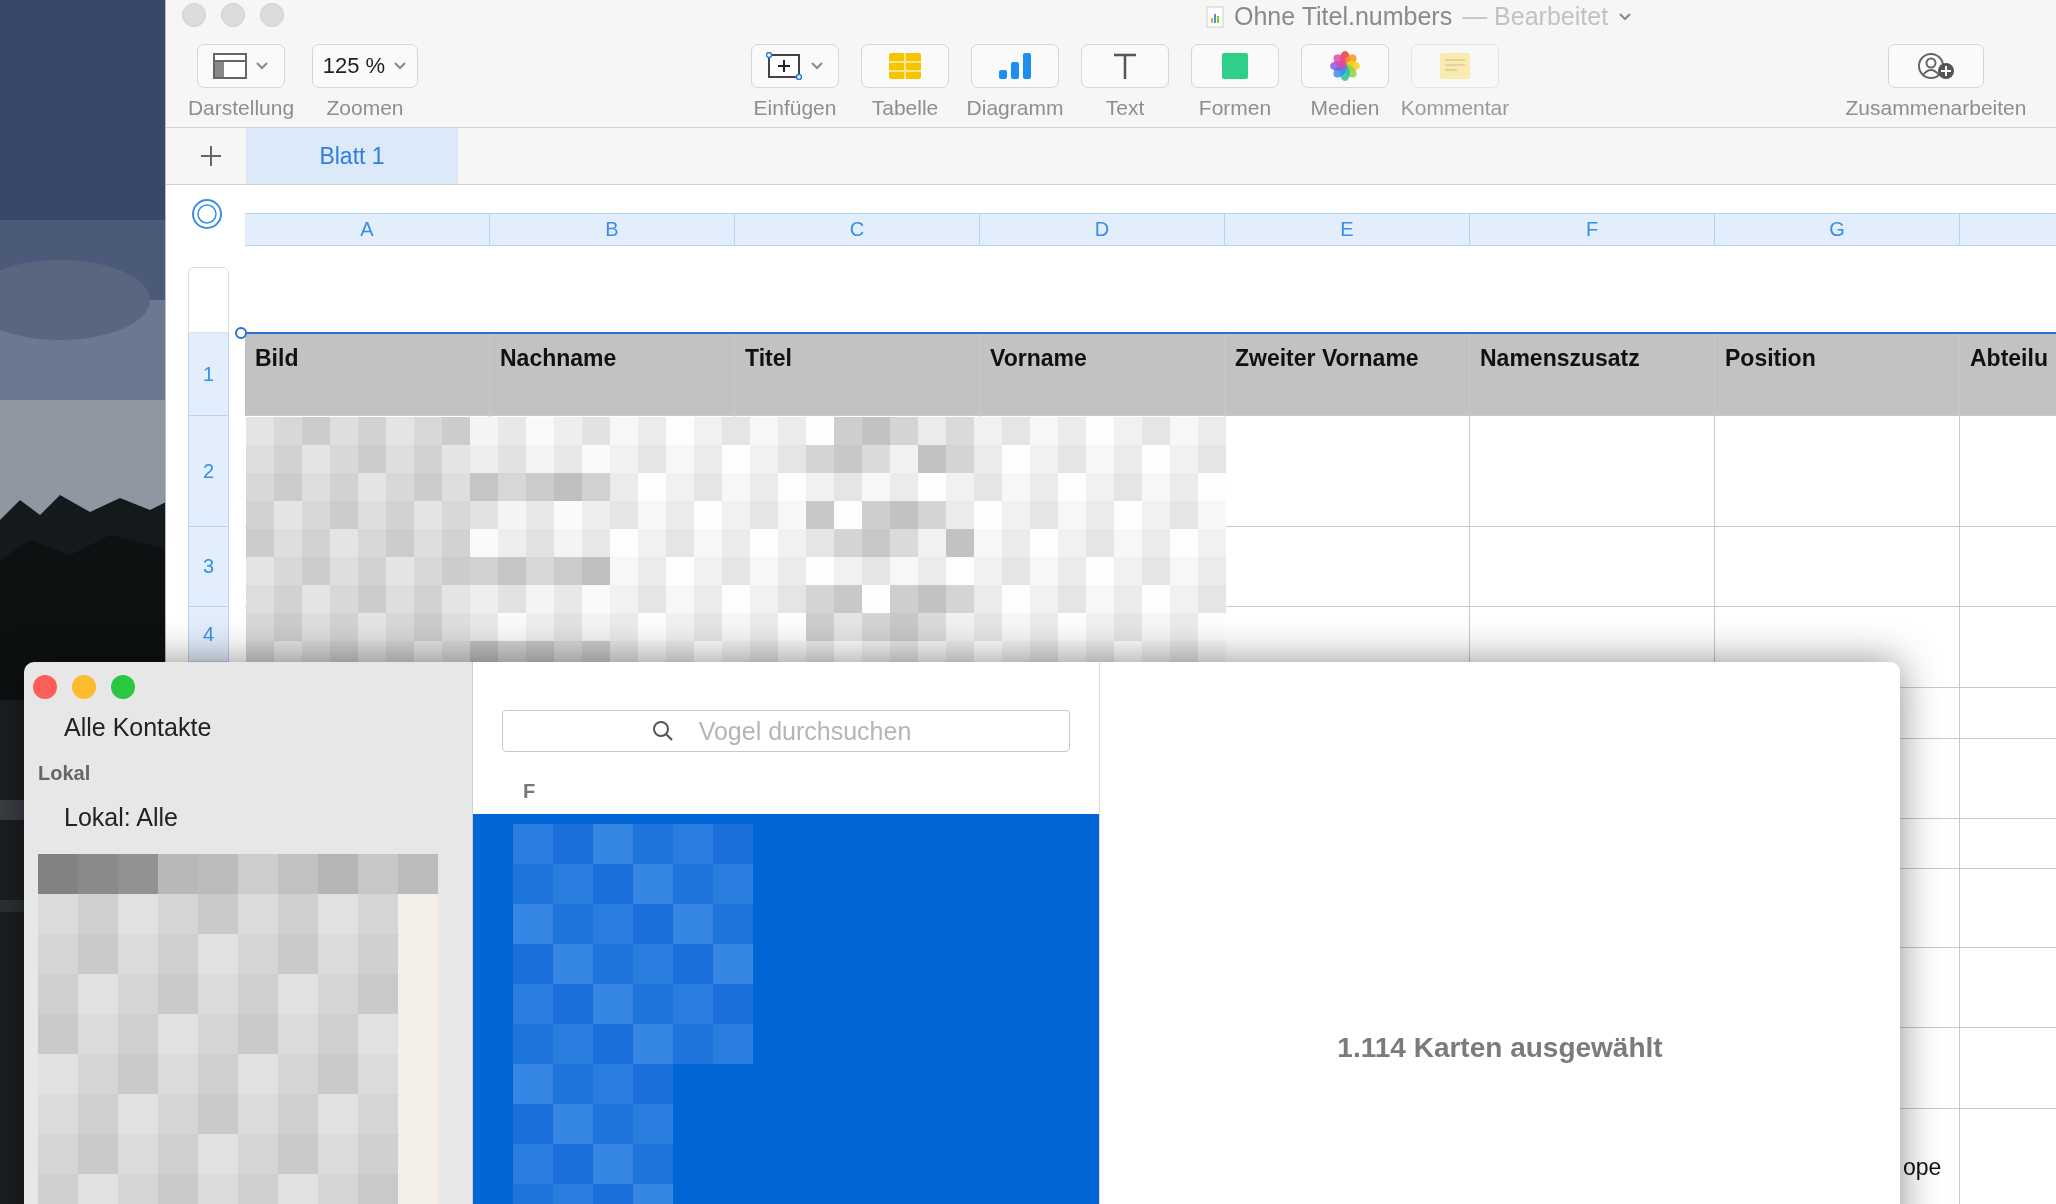 Image resolution: width=2056 pixels, height=1204 pixels. What do you see at coordinates (64, 773) in the screenshot?
I see `section-header: Lokal` at bounding box center [64, 773].